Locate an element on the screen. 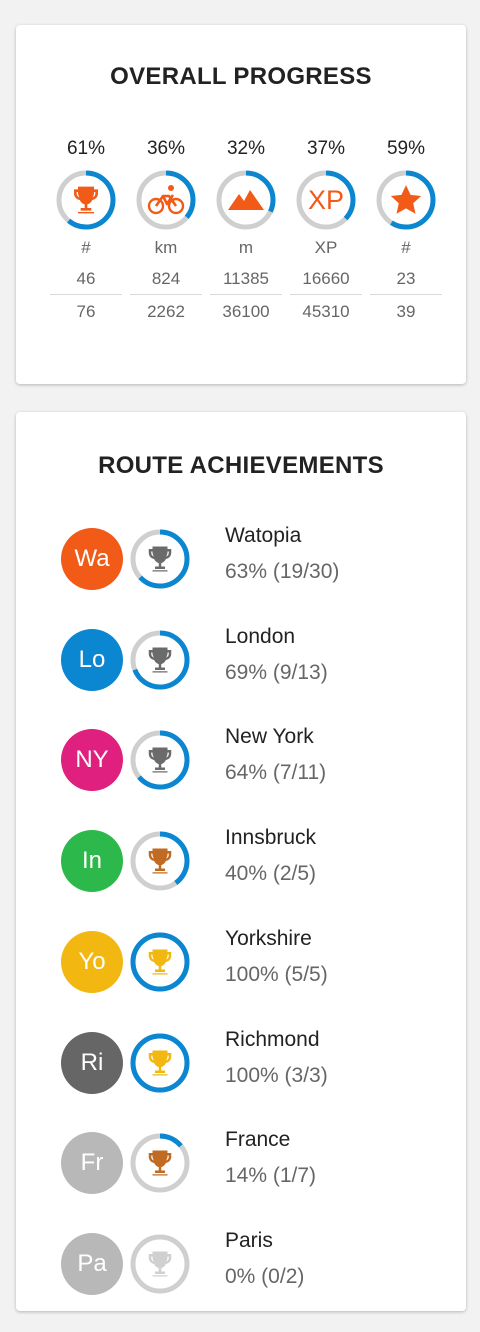 This screenshot has height=1332, width=480. route-item: Lo London 69% (9/13) is located at coordinates (261, 660).